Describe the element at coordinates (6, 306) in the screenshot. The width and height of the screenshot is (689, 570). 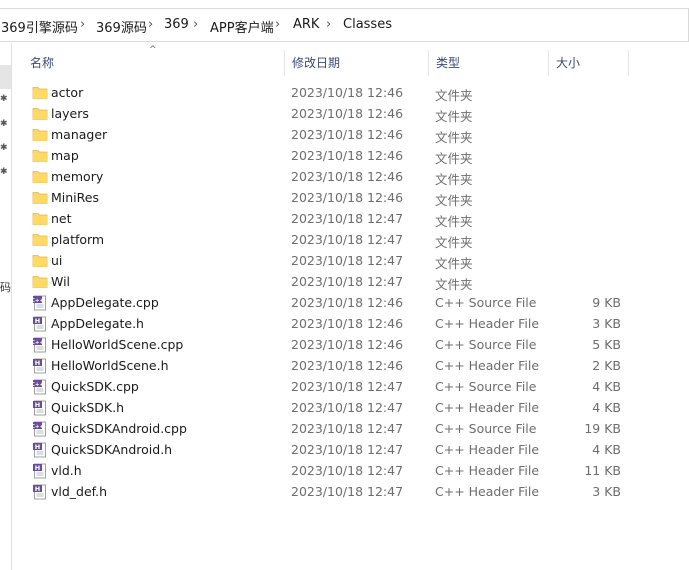
I see `navigation-pane: ✱ ✱ ✱ ✱ 码` at that location.